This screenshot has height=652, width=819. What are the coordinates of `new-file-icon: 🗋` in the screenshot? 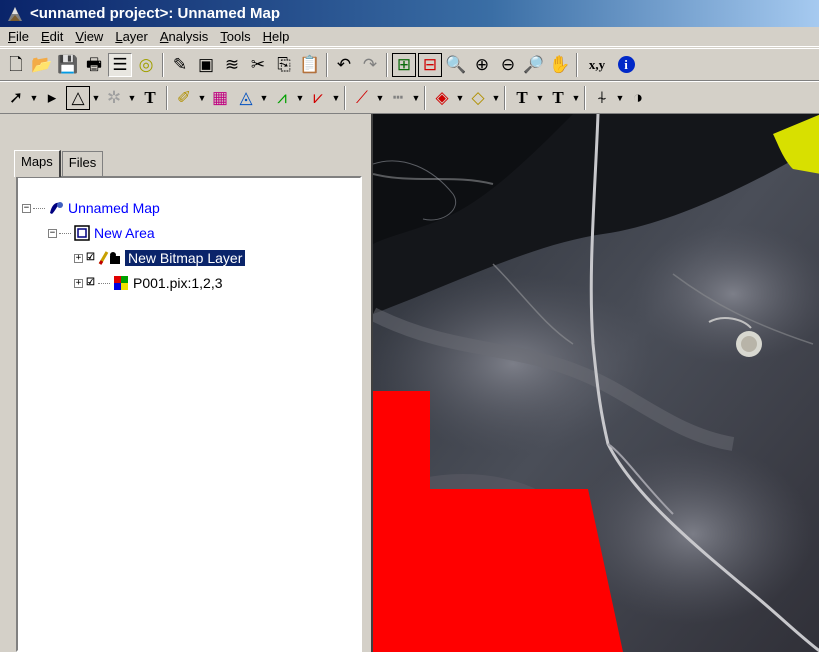 It's located at (16, 65).